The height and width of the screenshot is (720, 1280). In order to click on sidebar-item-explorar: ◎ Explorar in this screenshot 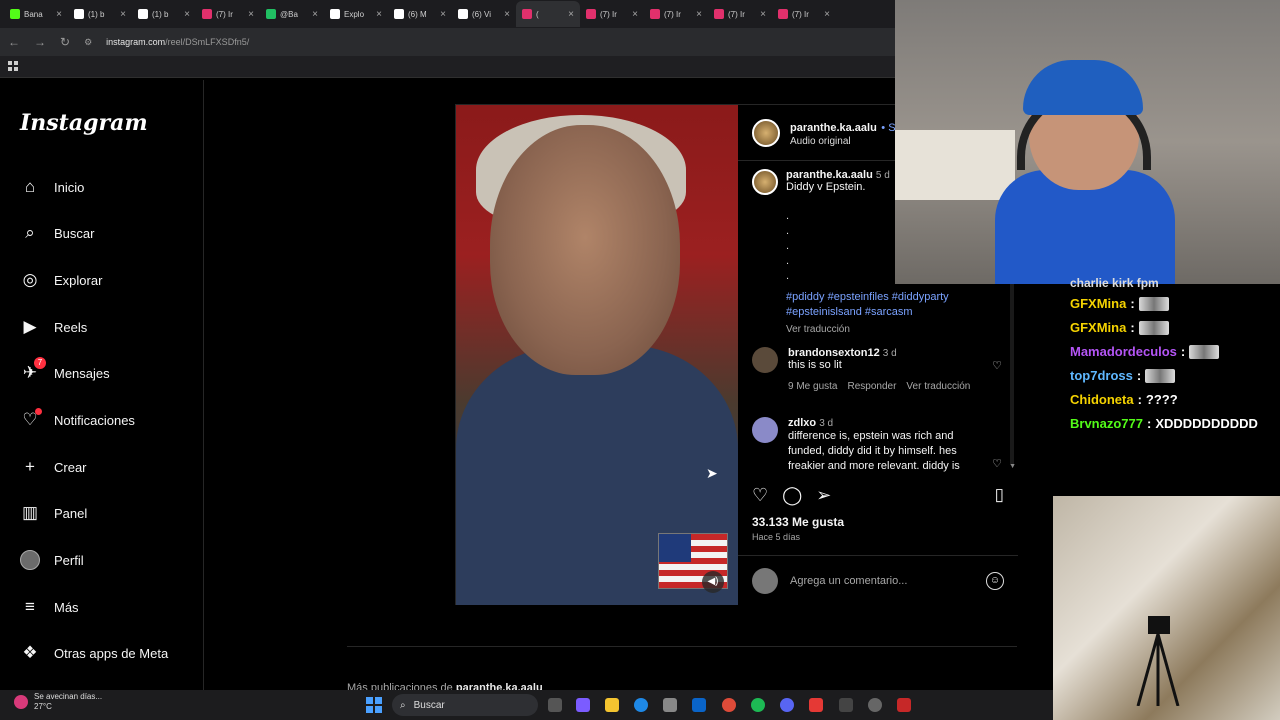, I will do `click(61, 280)`.